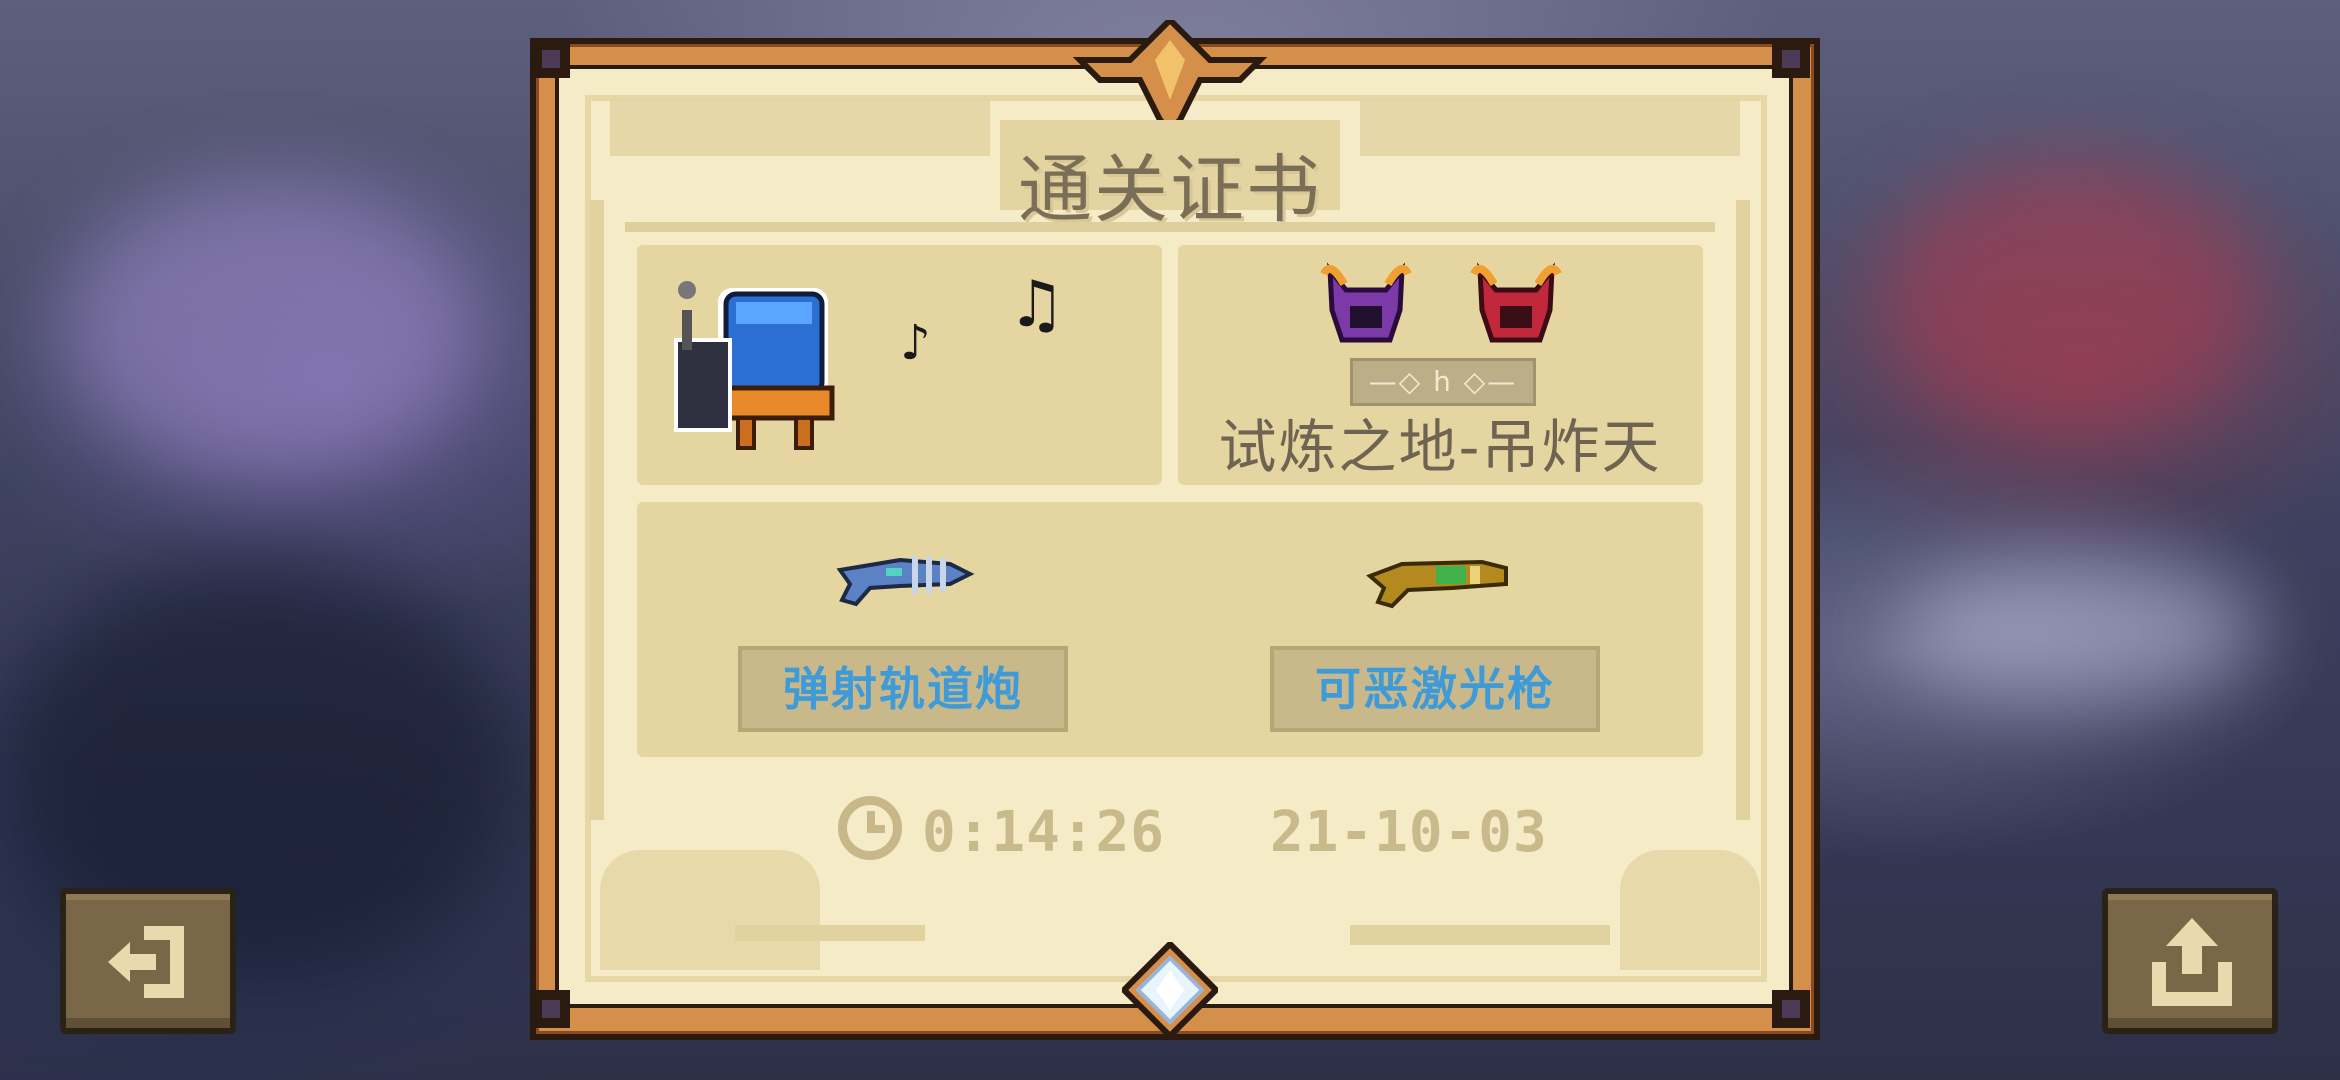  Describe the element at coordinates (1690, 910) in the screenshot. I see `ornament-bottom-right` at that location.